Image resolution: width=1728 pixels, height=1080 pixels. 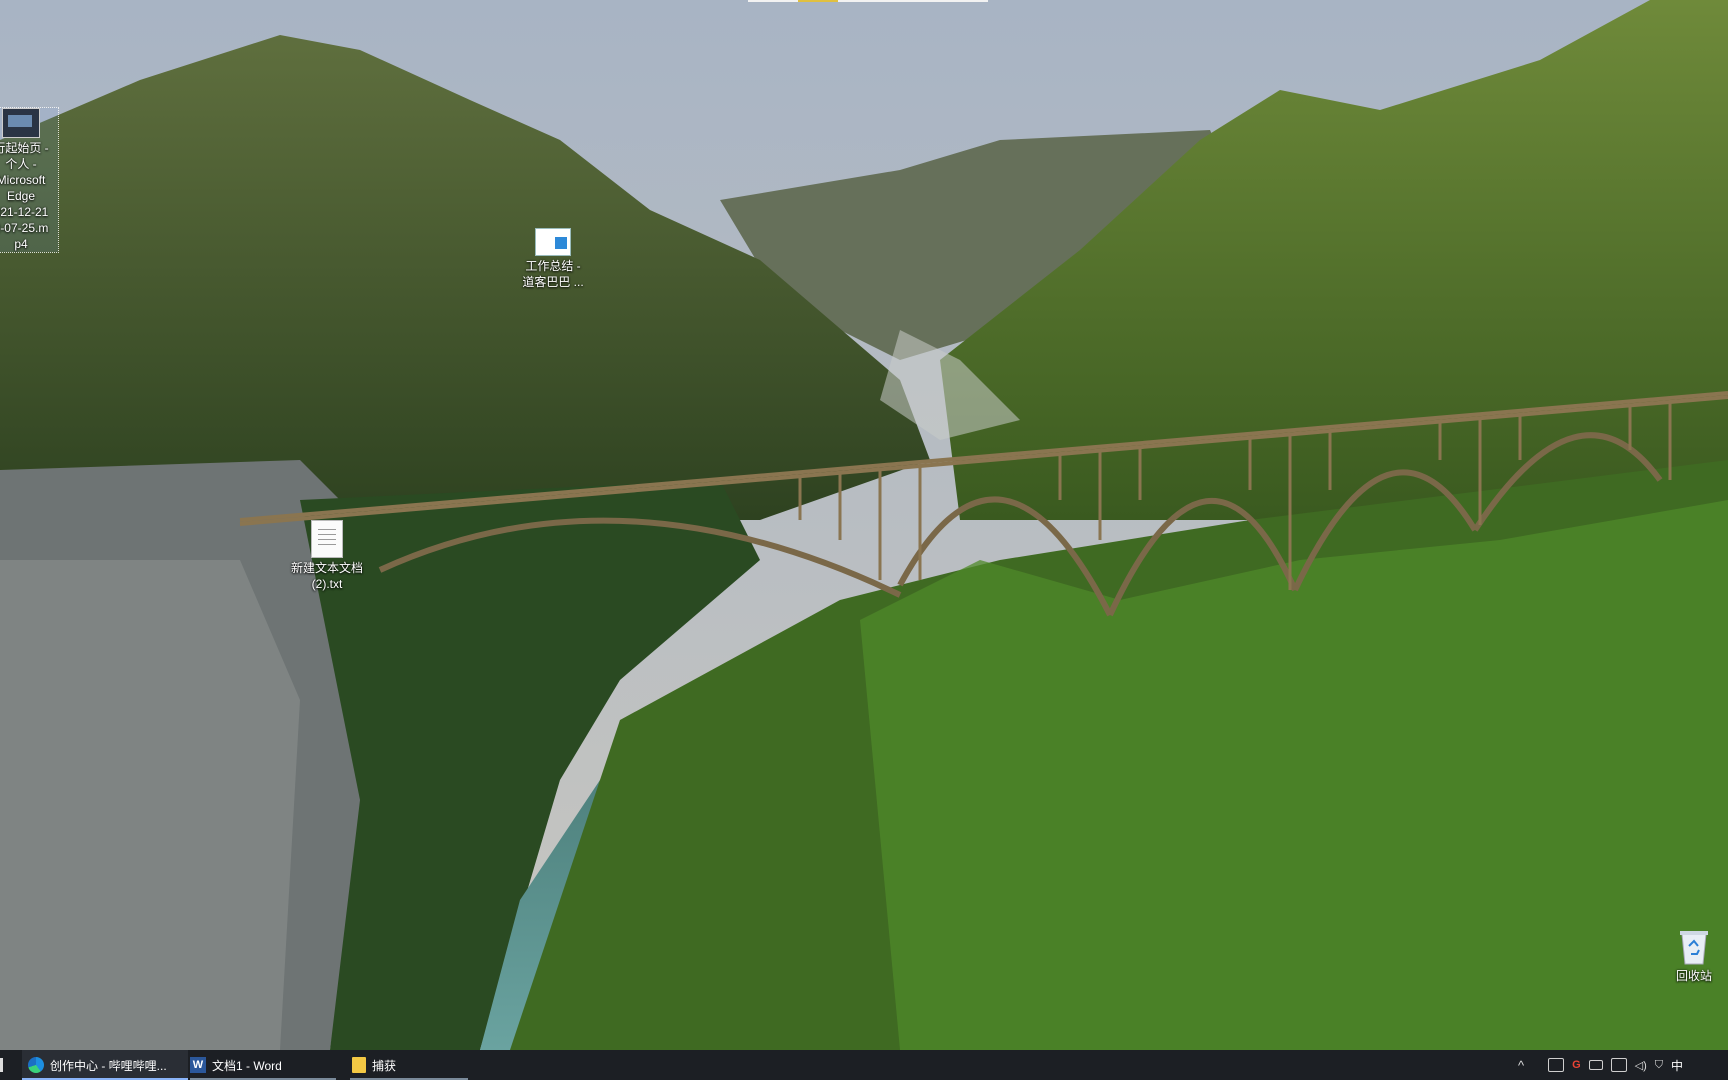 I want to click on taskbar-item-label: 文档1 - Word, so click(x=247, y=1065).